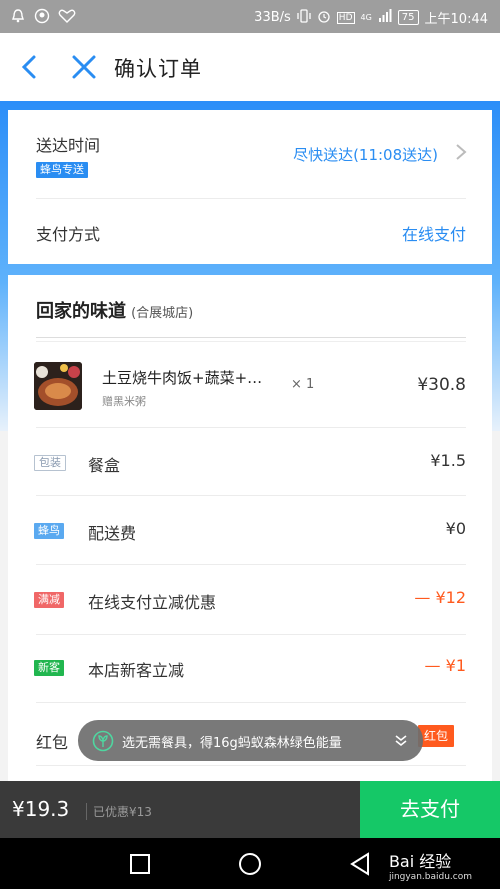 The image size is (500, 889). I want to click on new-customer-amount: — ¥1, so click(445, 665).